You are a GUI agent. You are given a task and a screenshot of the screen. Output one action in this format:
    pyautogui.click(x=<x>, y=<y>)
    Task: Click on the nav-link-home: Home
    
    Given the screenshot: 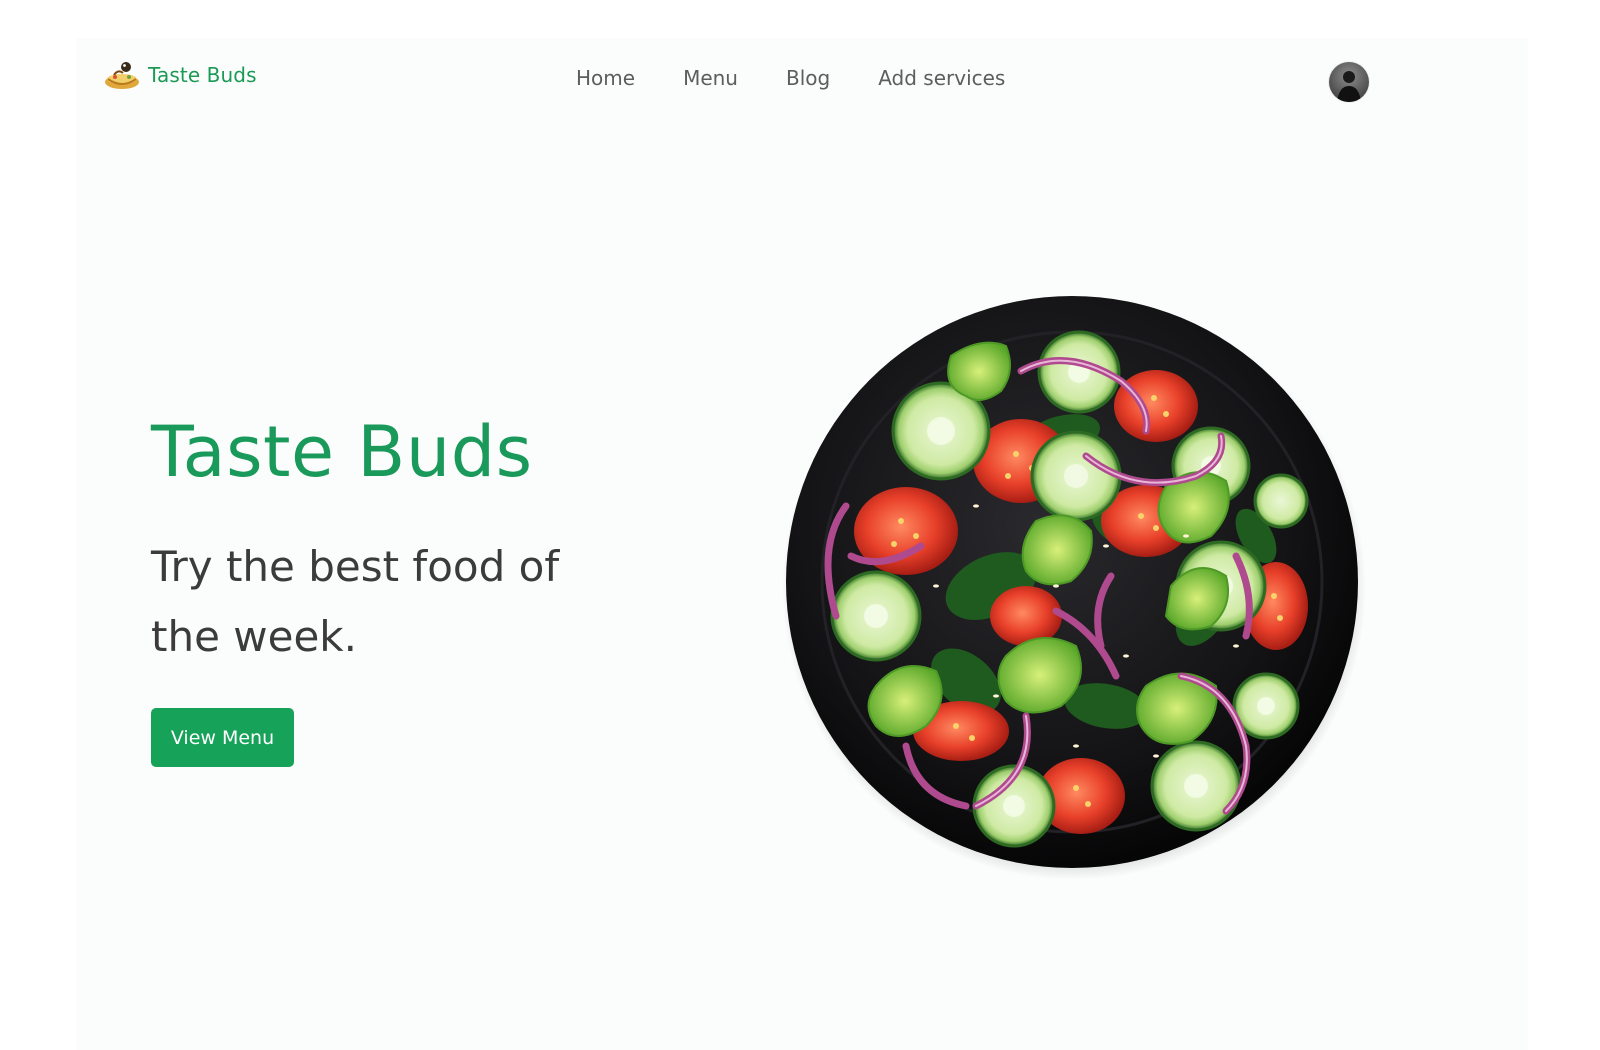 What is the action you would take?
    pyautogui.click(x=605, y=78)
    